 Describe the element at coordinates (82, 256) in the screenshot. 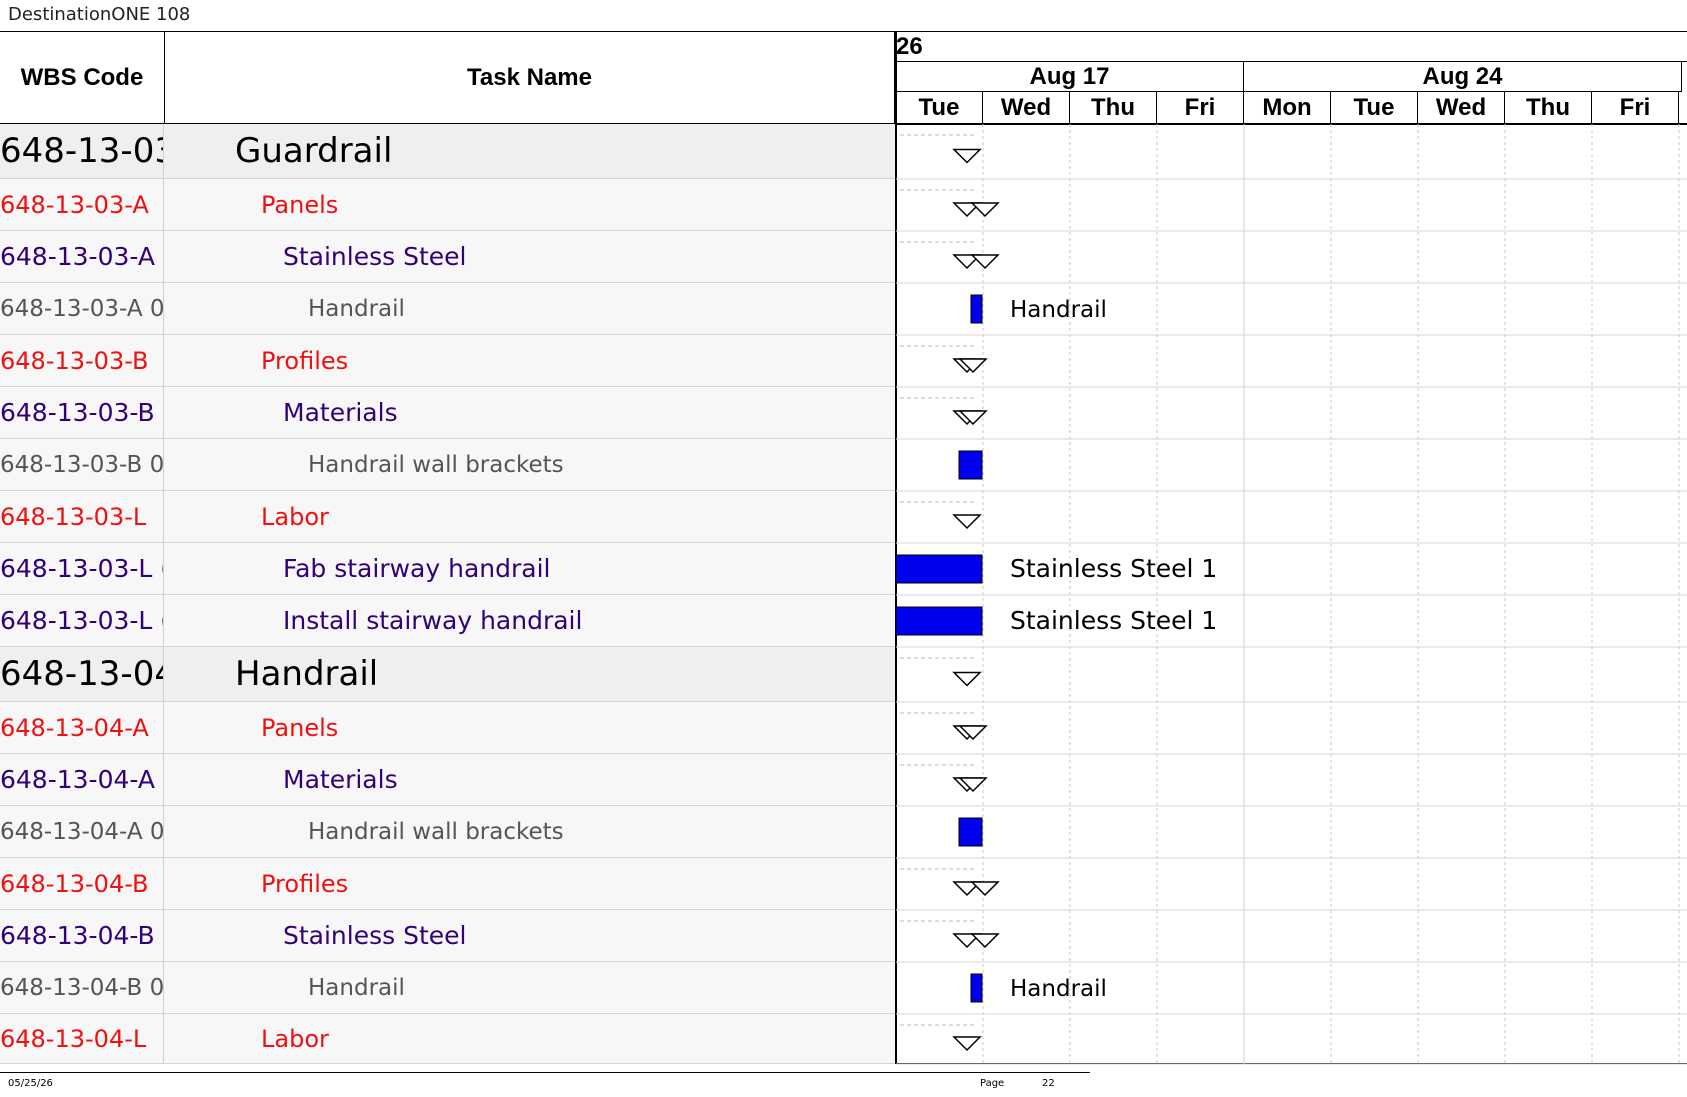

I see `wbs-code-cell: 648-13-03-A (` at that location.